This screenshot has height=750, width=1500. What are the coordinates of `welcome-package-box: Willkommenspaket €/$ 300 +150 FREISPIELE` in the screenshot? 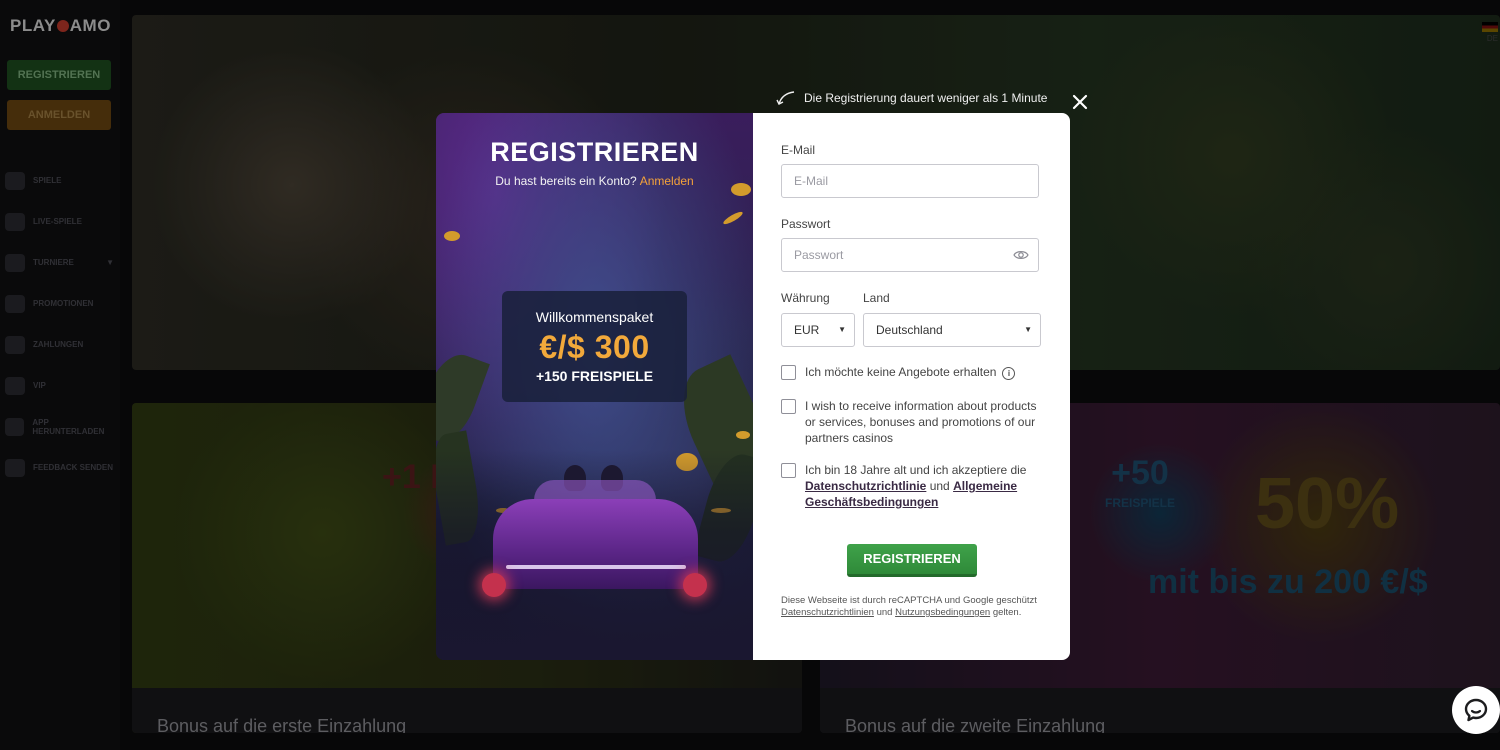 It's located at (594, 346).